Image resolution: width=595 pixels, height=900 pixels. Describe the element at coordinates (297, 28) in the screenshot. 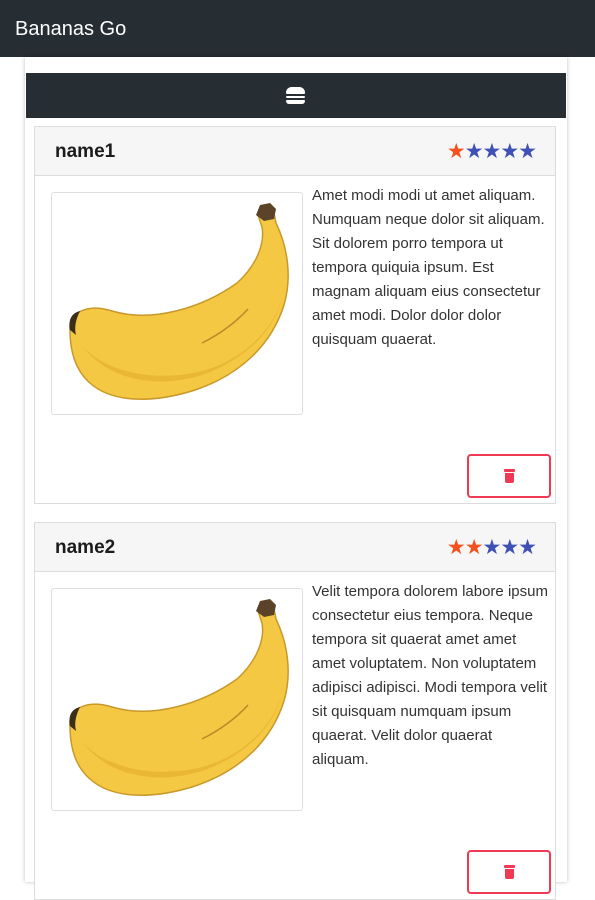

I see `top-navbar: Bananas Go` at that location.